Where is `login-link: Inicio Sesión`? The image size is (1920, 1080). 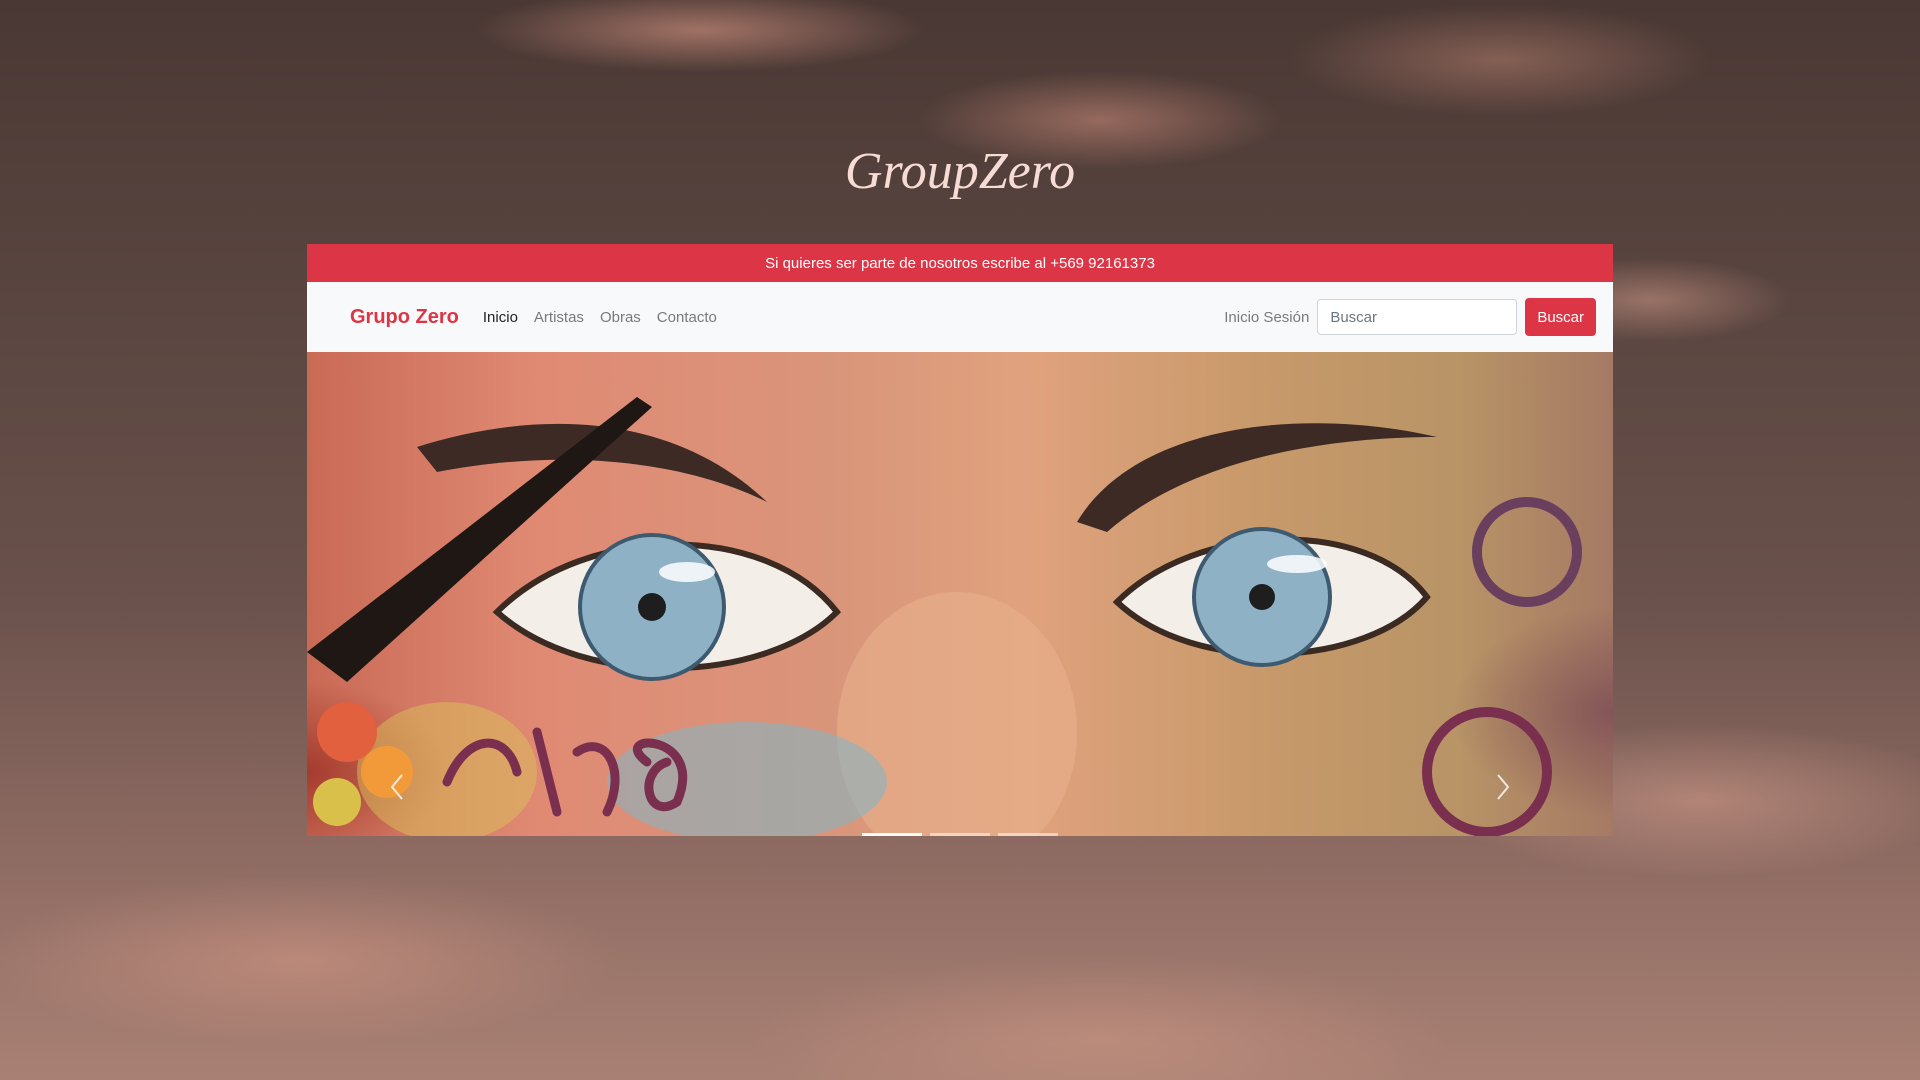
login-link: Inicio Sesión is located at coordinates (1266, 317).